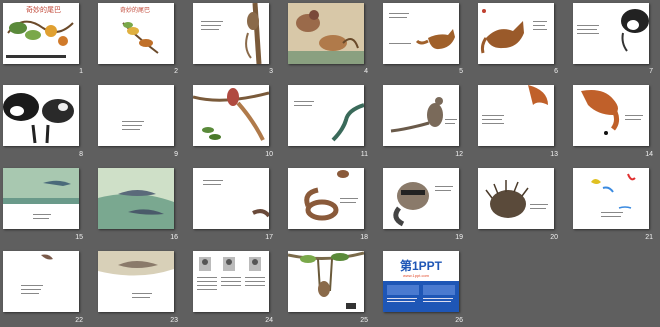 The height and width of the screenshot is (327, 660). I want to click on bird-text-icon, so click(37, 274).